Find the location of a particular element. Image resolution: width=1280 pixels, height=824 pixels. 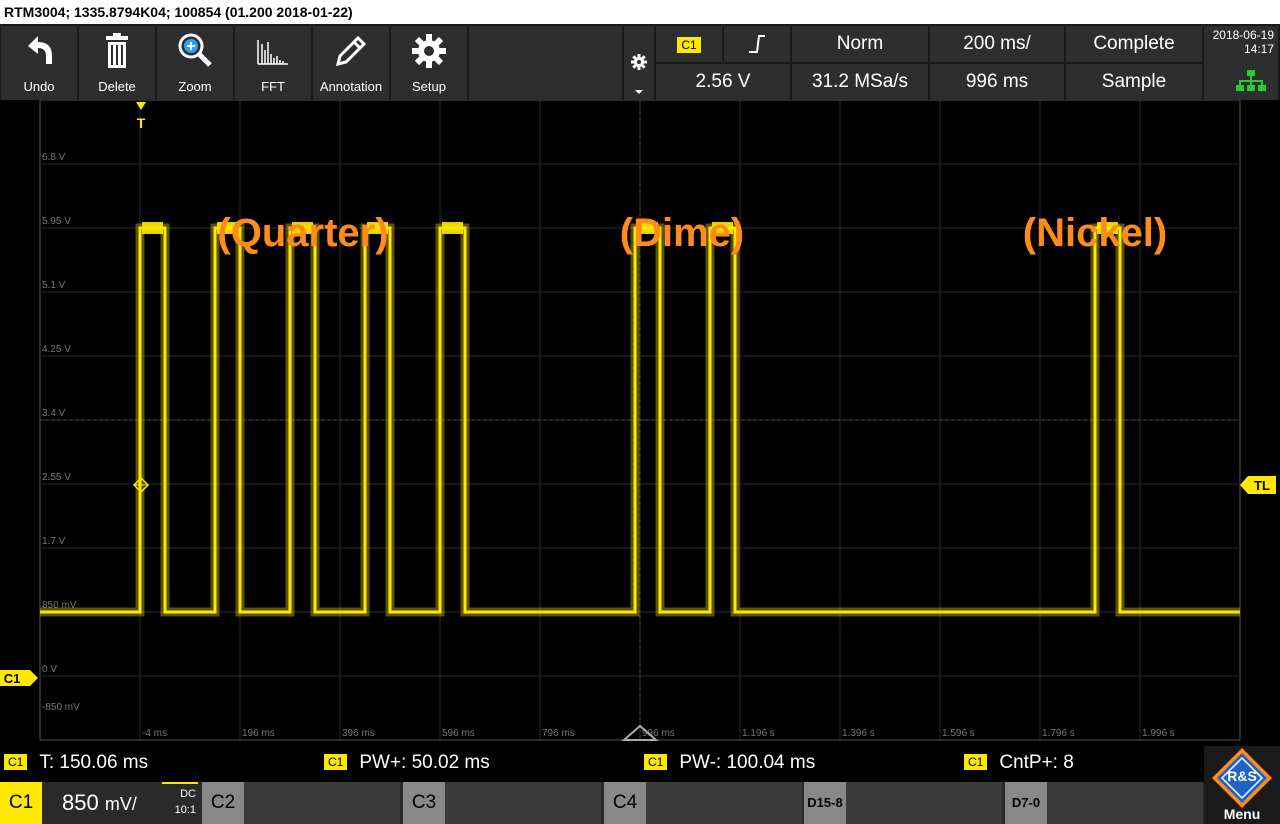

y-tick-label: 2.55 V is located at coordinates (56, 477).